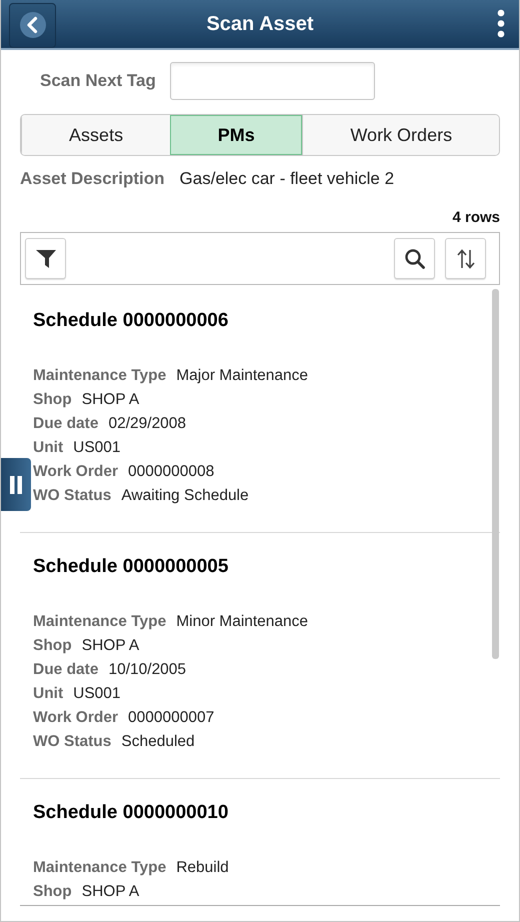 The width and height of the screenshot is (520, 922). What do you see at coordinates (147, 670) in the screenshot?
I see `field-value: 10/10/2005` at bounding box center [147, 670].